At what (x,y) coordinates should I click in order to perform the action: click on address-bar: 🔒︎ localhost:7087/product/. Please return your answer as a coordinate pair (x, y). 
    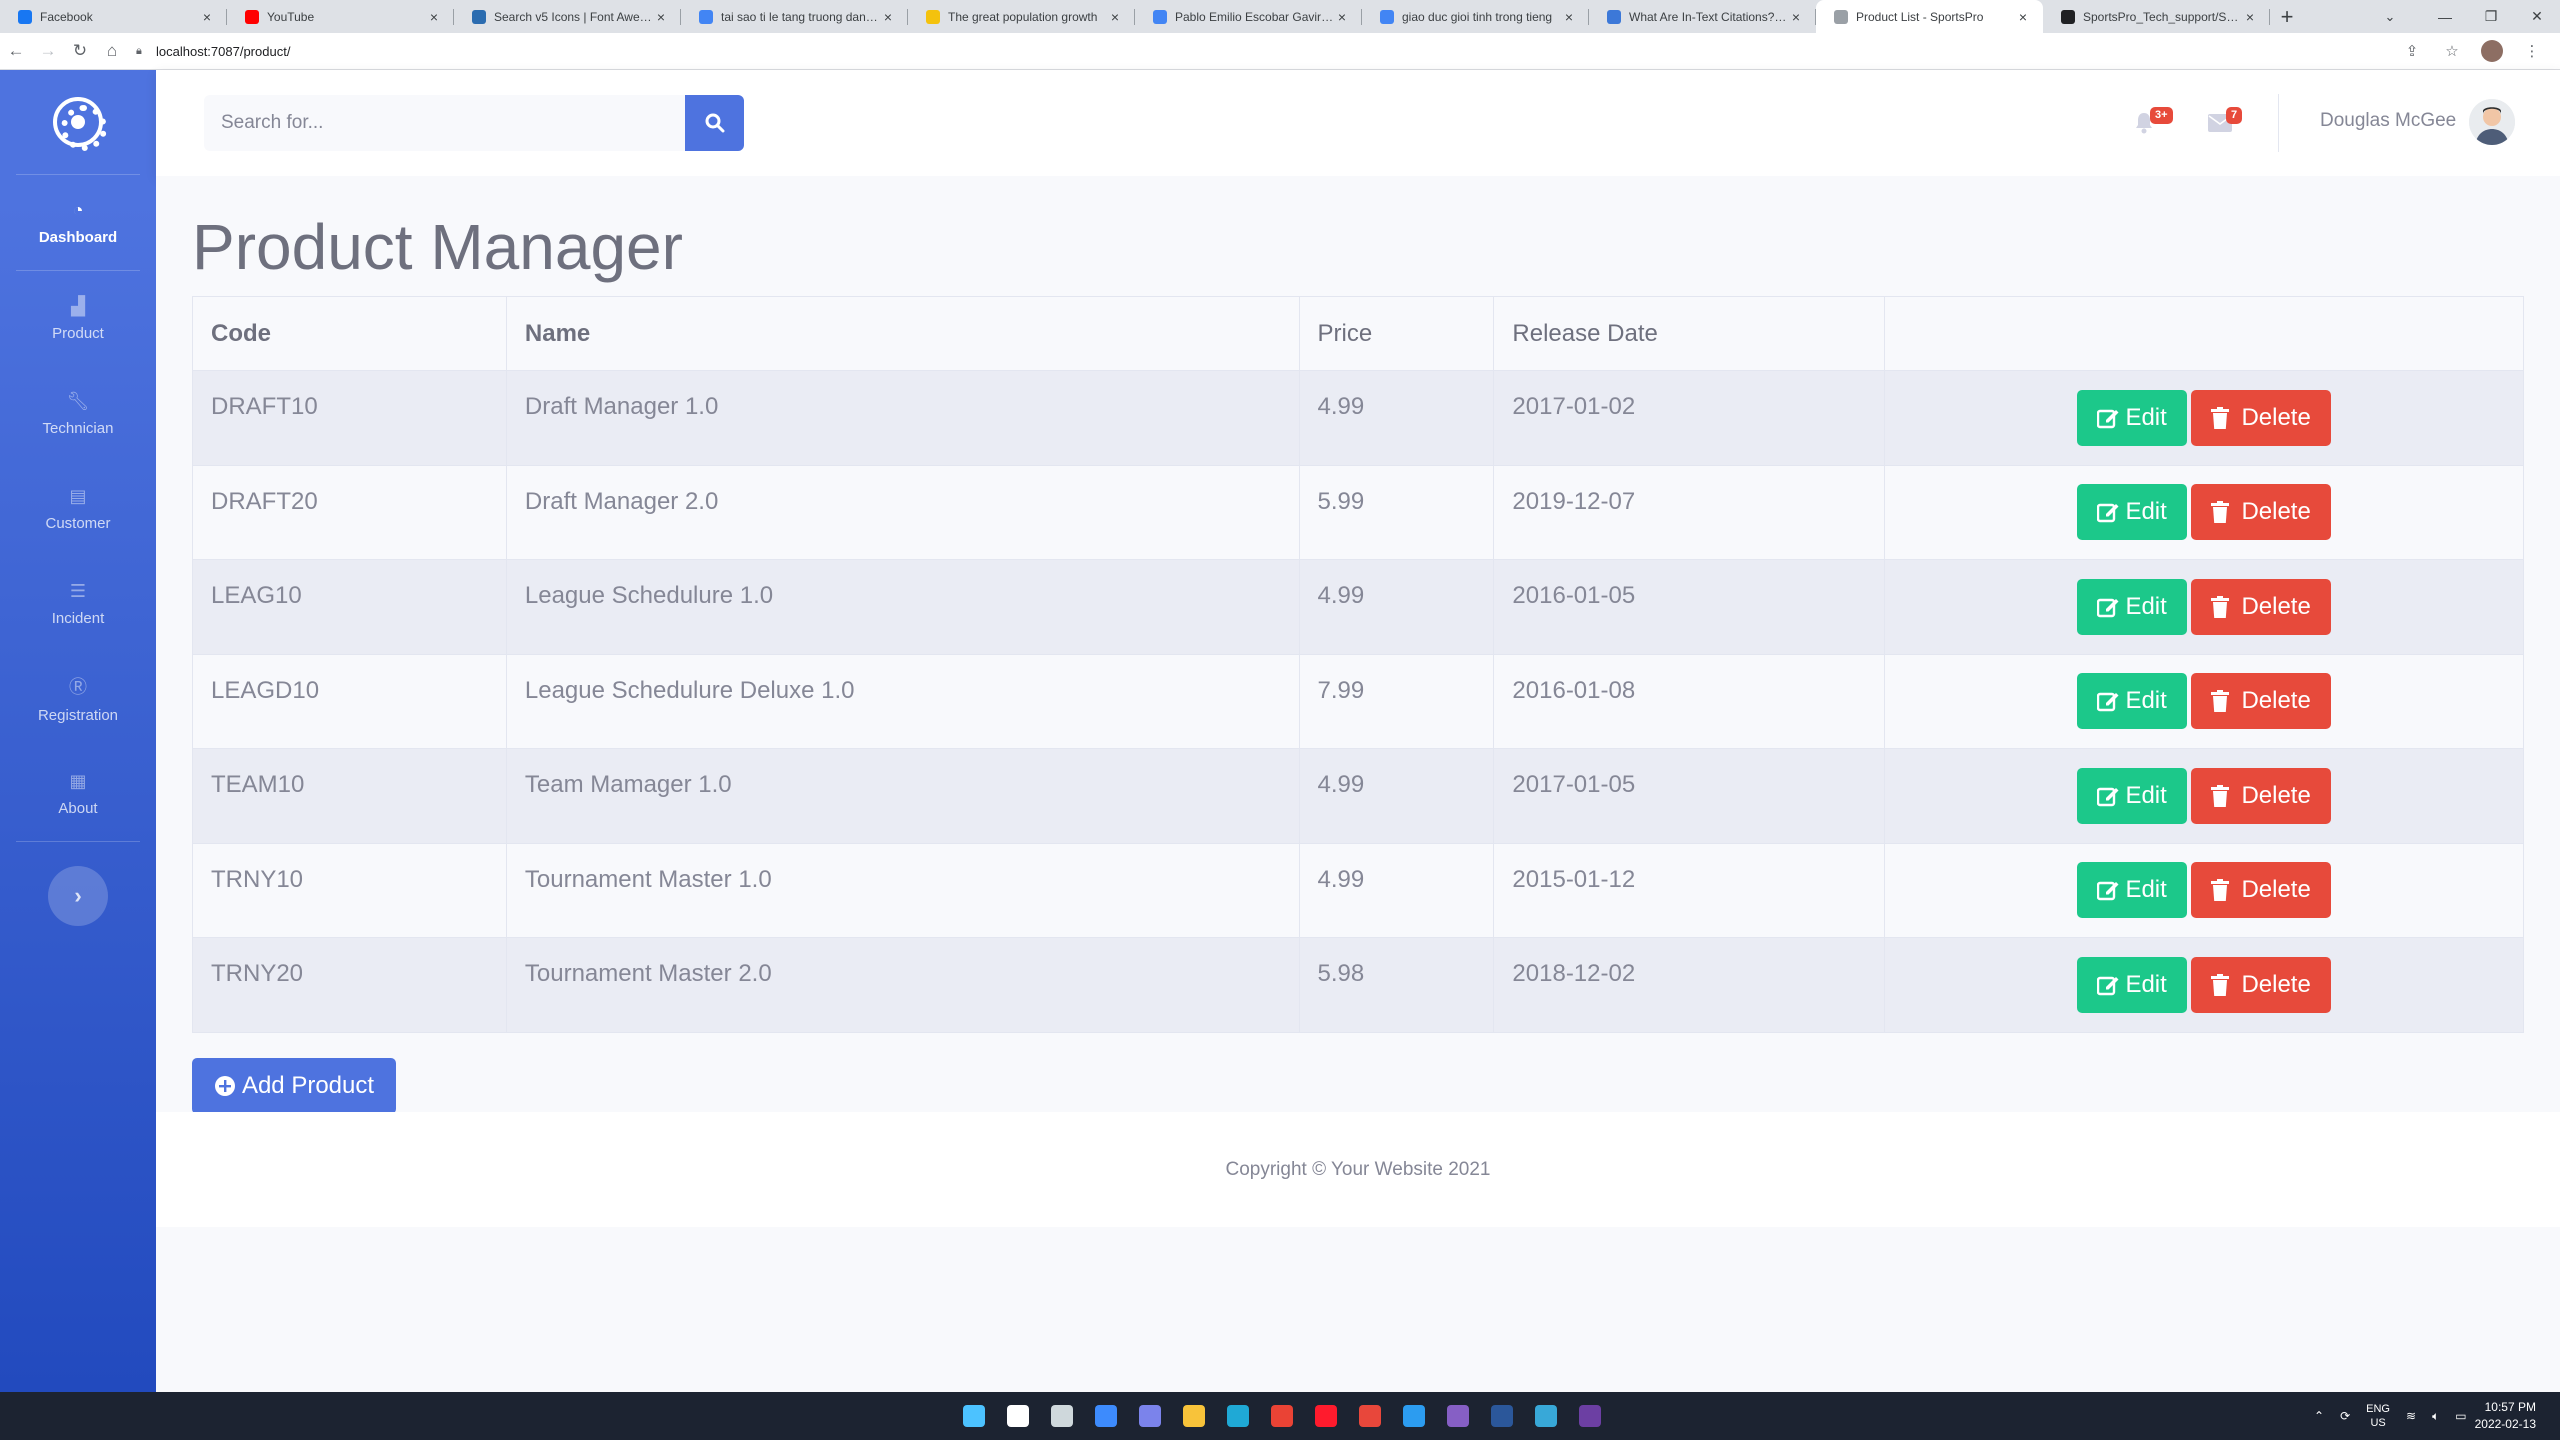
    Looking at the image, I should click on (1260, 51).